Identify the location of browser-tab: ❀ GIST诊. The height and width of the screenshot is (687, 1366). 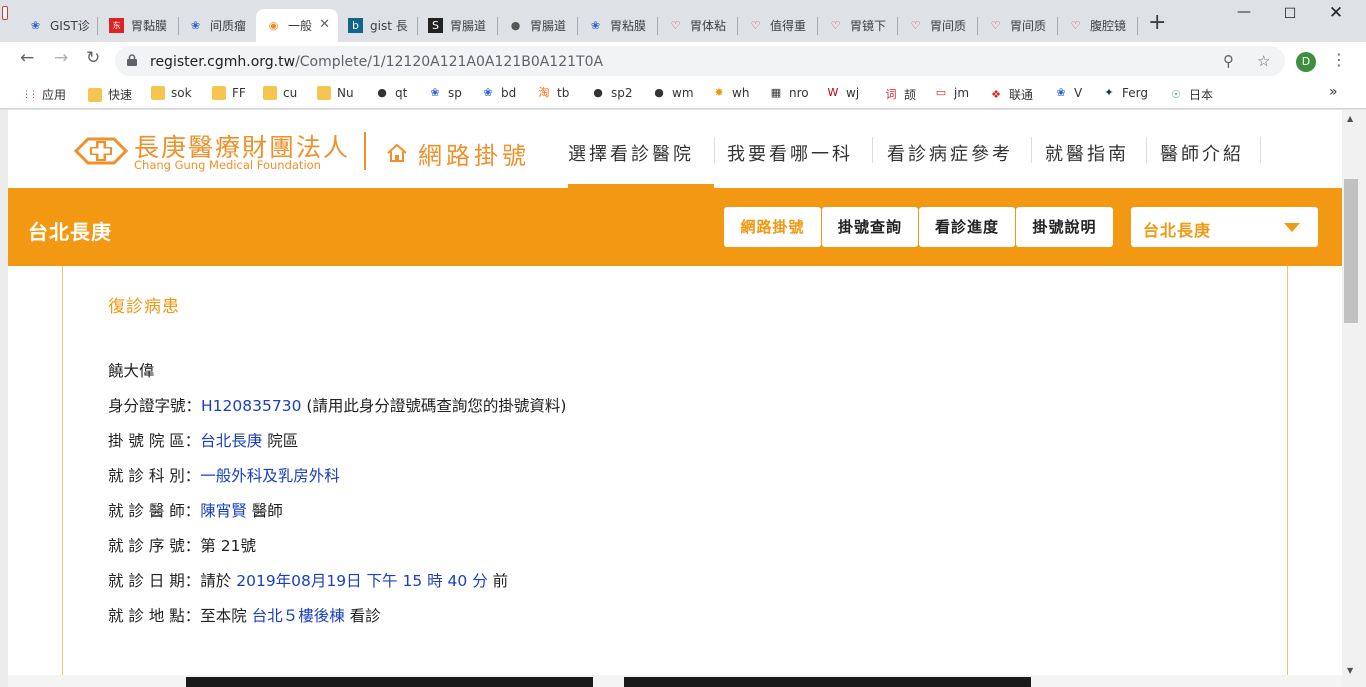
(57, 25).